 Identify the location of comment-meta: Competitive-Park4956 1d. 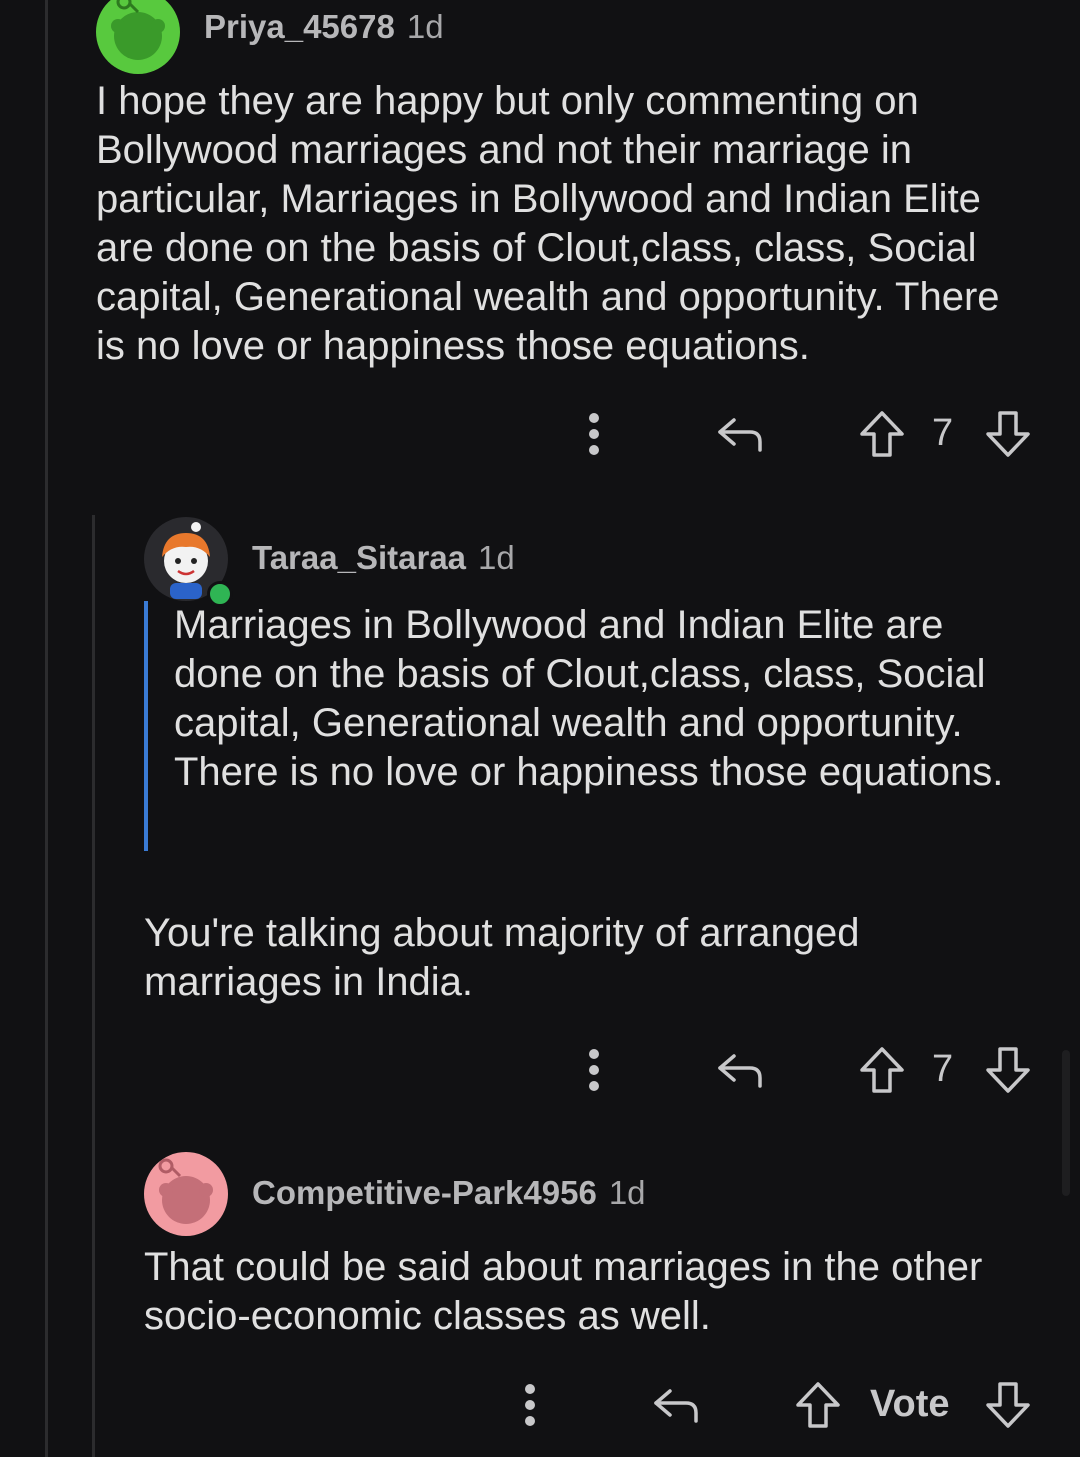
(449, 1193).